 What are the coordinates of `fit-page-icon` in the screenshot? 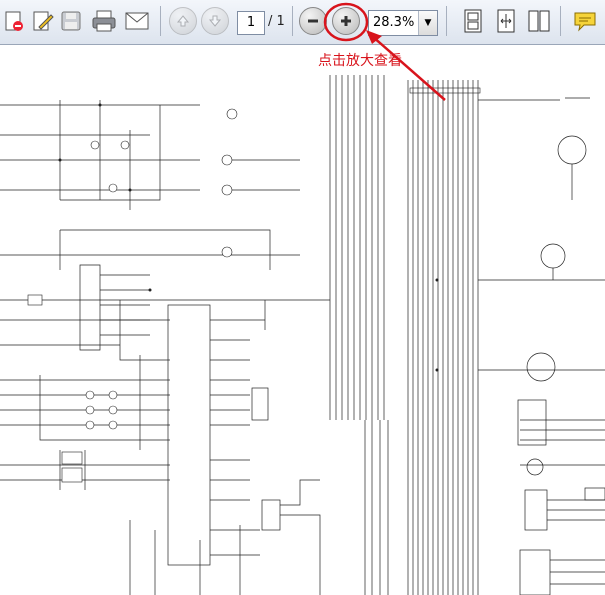 It's located at (473, 21).